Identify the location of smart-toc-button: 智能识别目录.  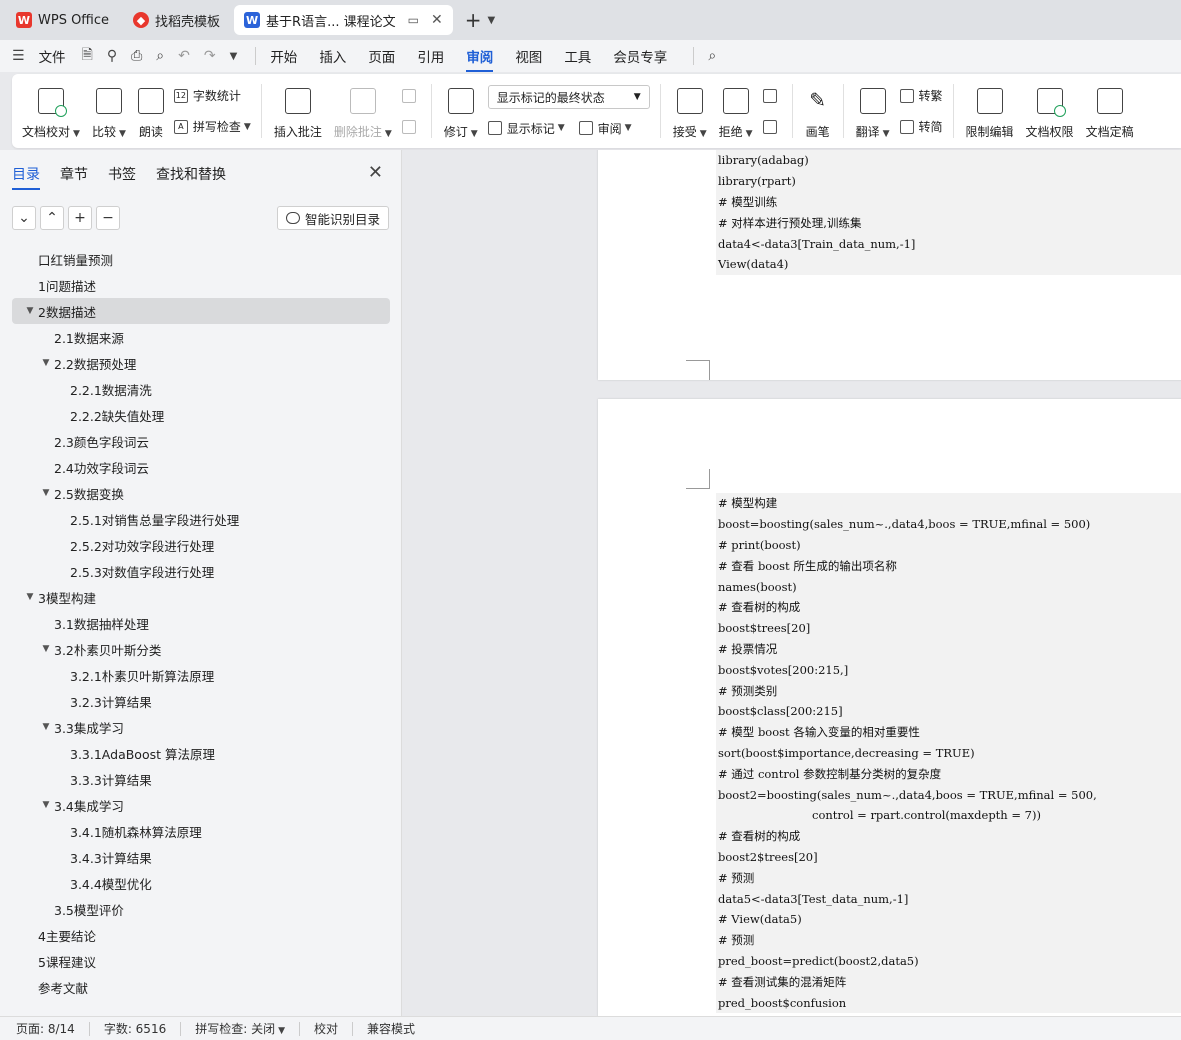
(332, 218).